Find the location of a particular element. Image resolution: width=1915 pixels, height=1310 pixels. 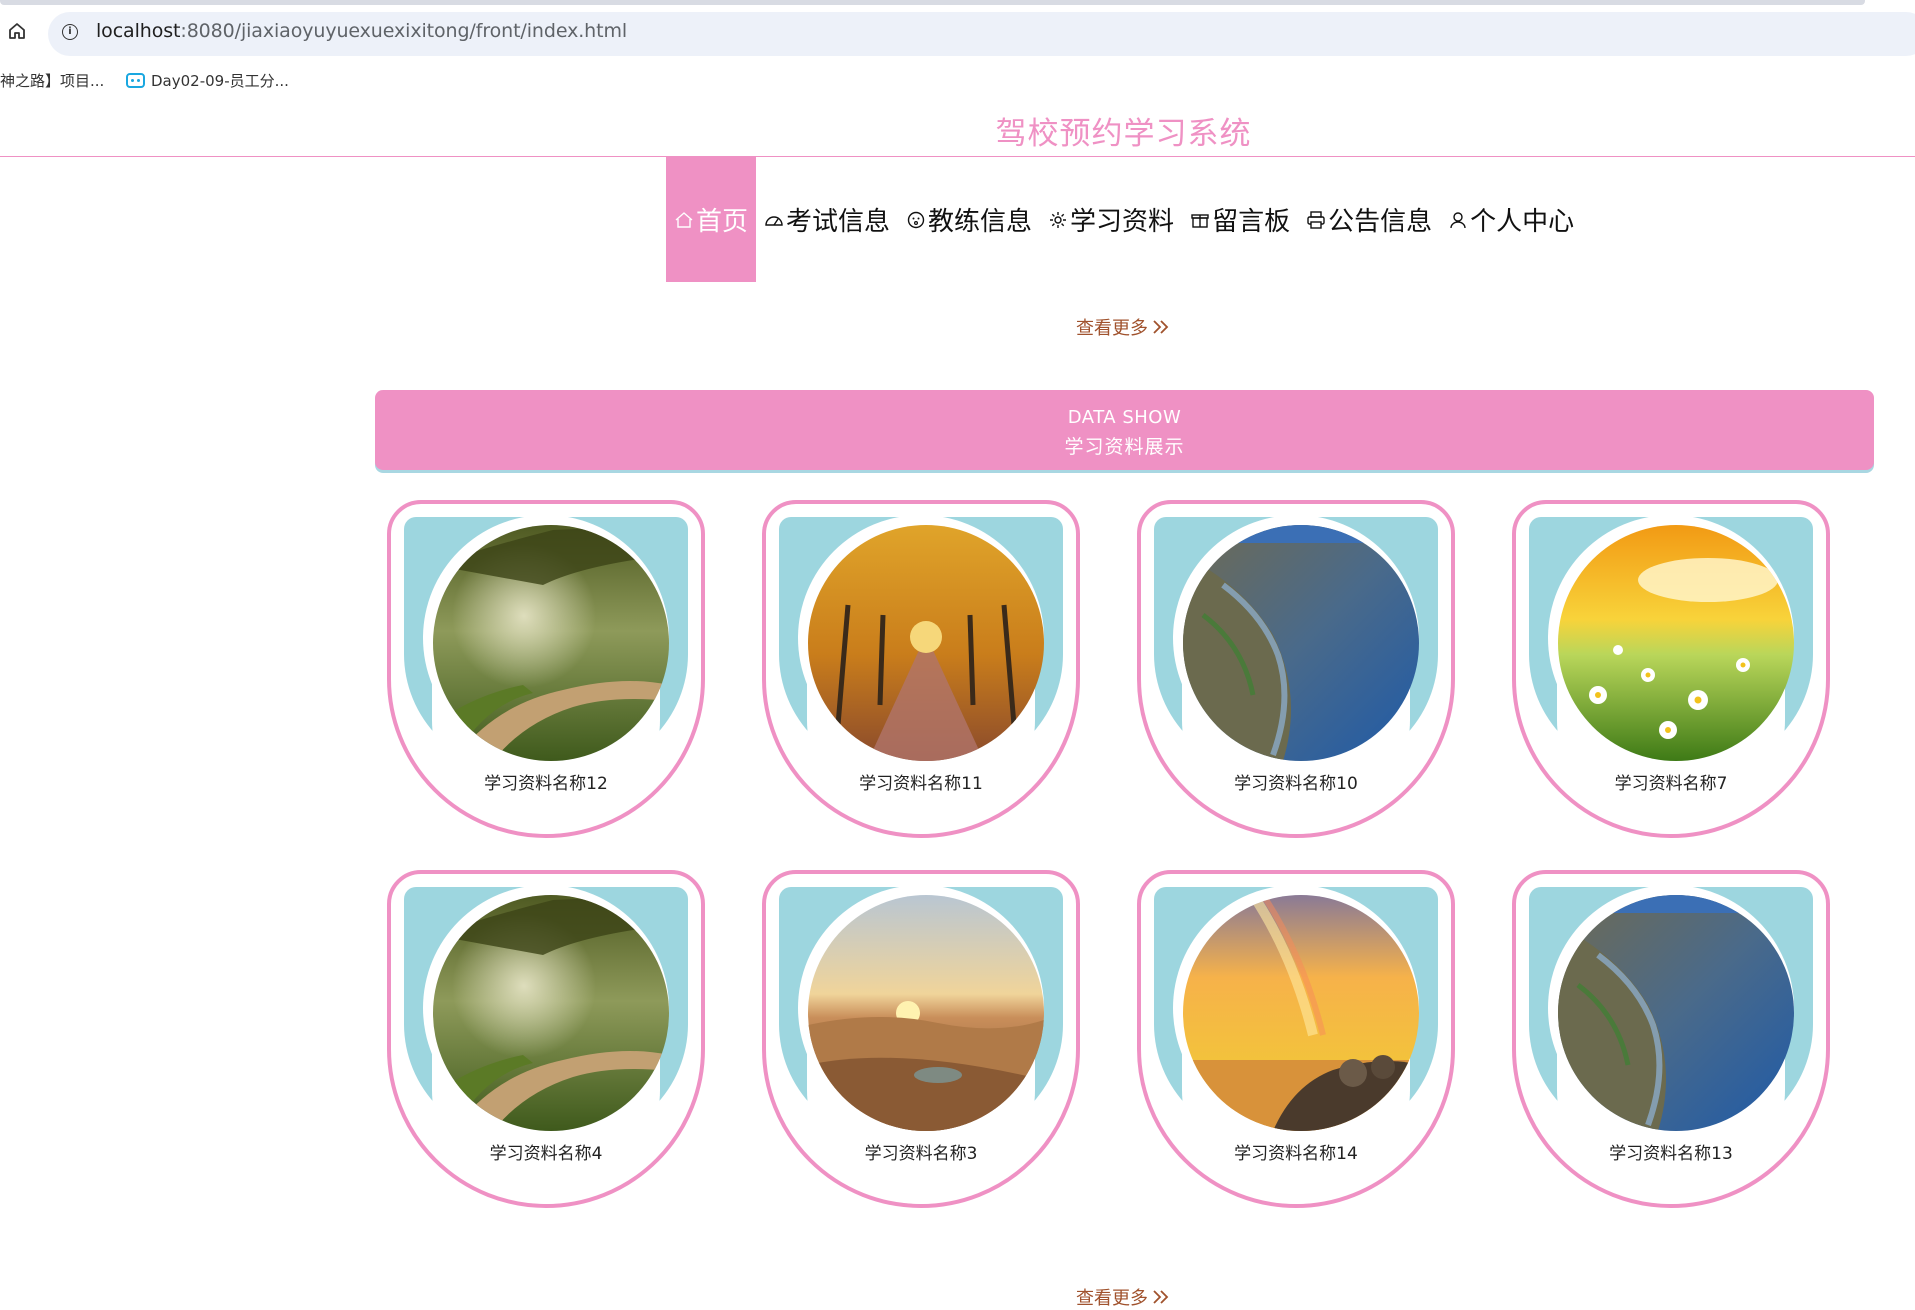

nav-label: 学习资料 is located at coordinates (1122, 222).